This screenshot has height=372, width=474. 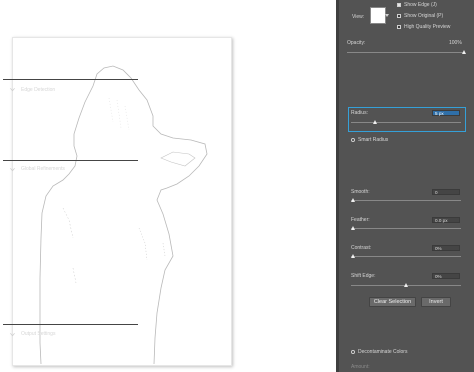 What do you see at coordinates (446, 113) in the screenshot?
I see `radius-input: 5 px` at bounding box center [446, 113].